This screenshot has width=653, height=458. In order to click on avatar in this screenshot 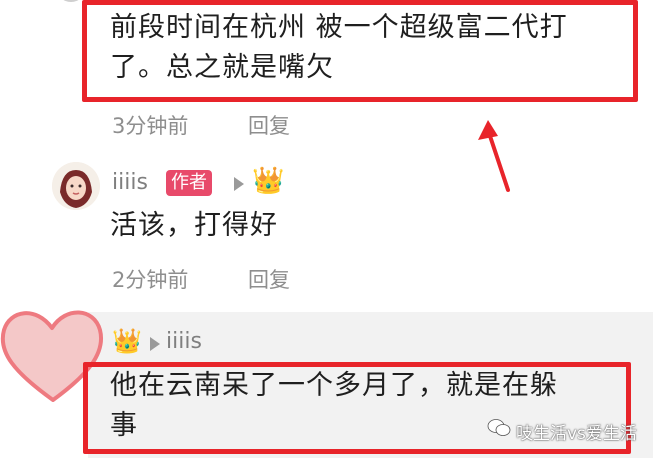, I will do `click(76, 186)`.